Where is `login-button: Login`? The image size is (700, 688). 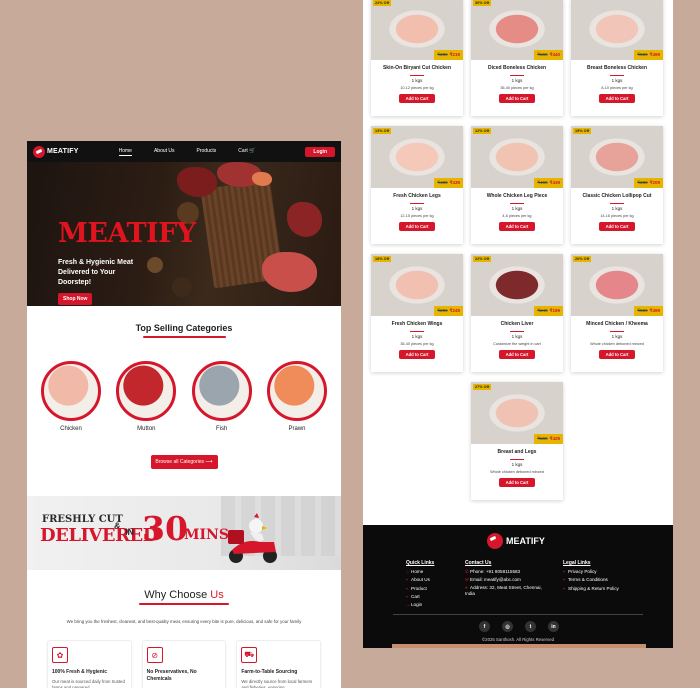
login-button: Login is located at coordinates (320, 151).